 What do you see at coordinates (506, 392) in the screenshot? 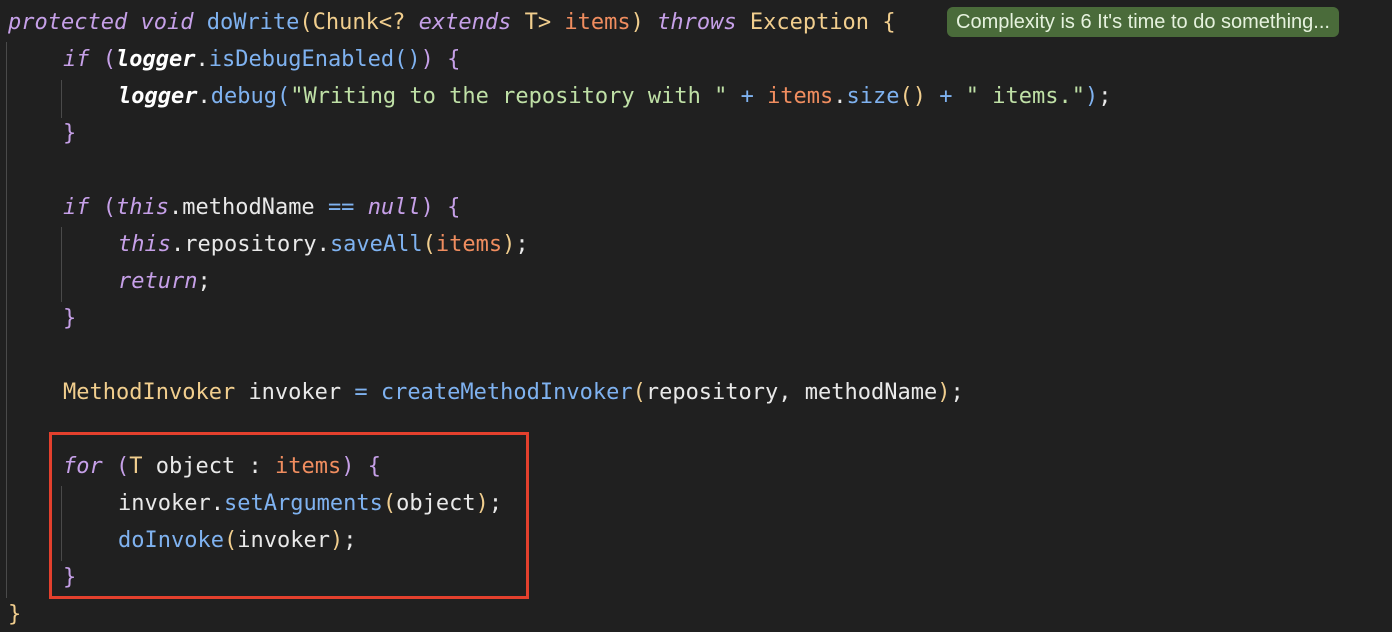
I see `token-method-call: createMethodInvoker` at bounding box center [506, 392].